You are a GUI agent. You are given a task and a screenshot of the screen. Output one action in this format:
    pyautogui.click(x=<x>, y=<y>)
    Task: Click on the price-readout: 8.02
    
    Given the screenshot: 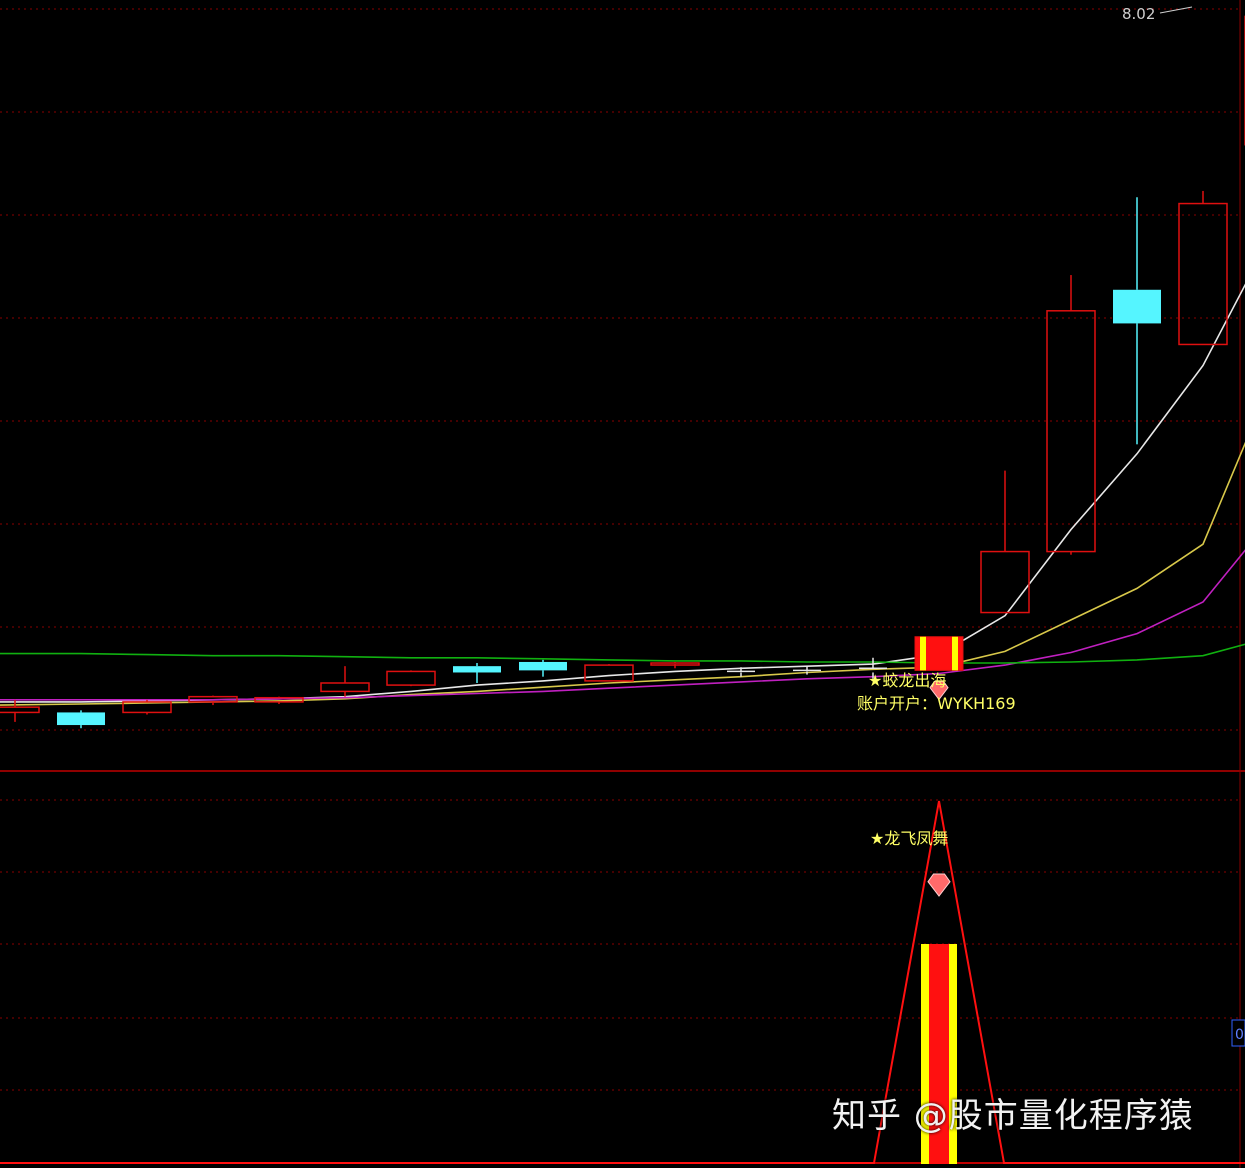 What is the action you would take?
    pyautogui.click(x=1138, y=14)
    